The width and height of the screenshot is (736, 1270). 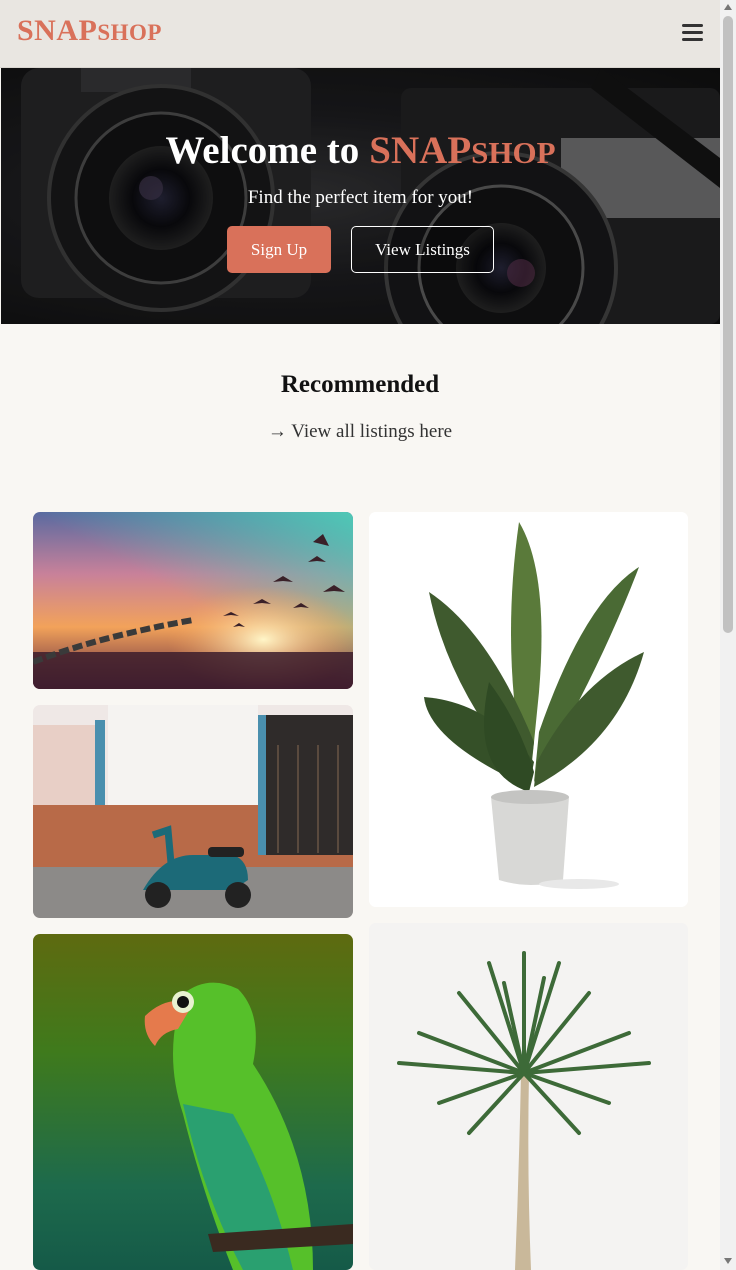 I want to click on parakeet-image, so click(x=193, y=1102).